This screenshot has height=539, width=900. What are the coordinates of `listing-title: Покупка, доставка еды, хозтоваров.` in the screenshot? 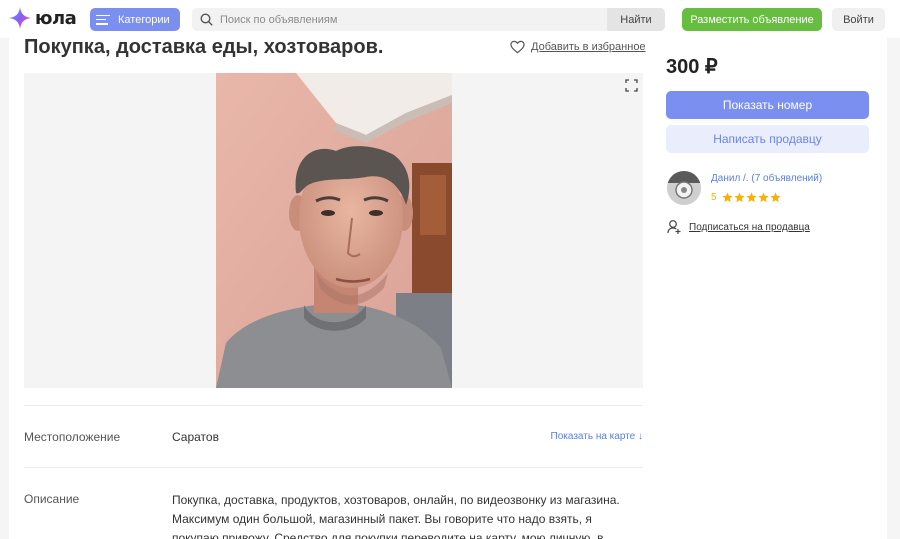 It's located at (204, 47).